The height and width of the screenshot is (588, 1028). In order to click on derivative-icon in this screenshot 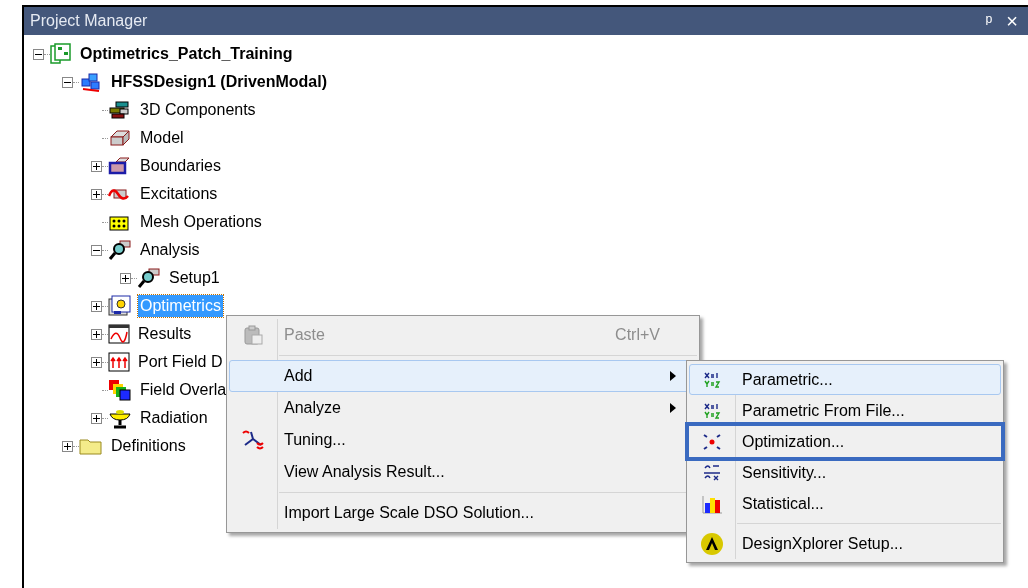, I will do `click(712, 472)`.